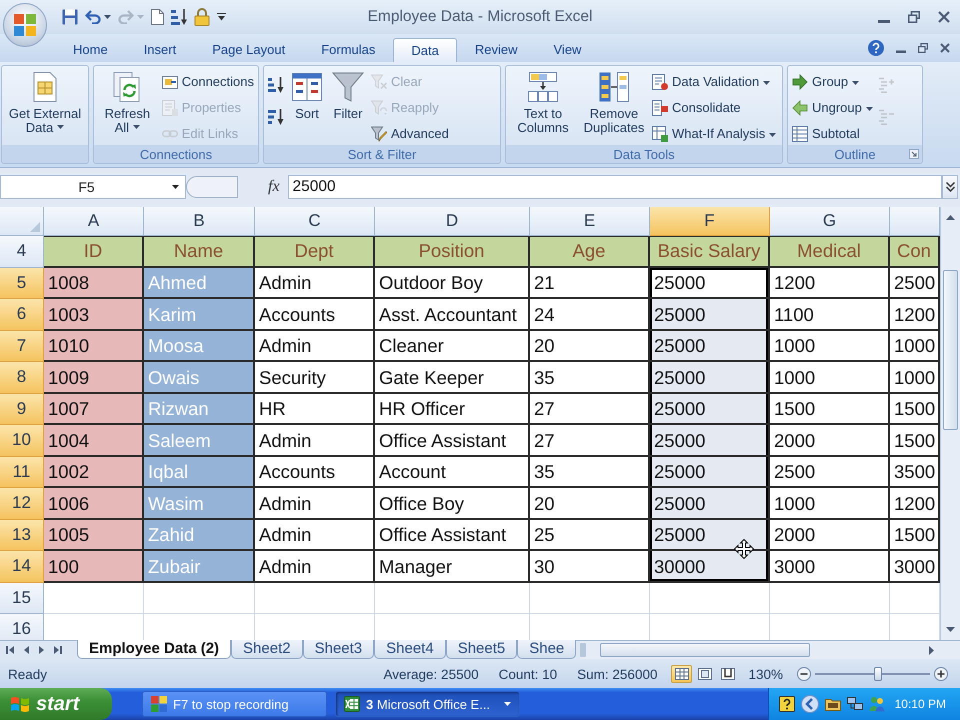 The image size is (960, 720). What do you see at coordinates (160, 50) in the screenshot?
I see `ribbon-tab: Insert` at bounding box center [160, 50].